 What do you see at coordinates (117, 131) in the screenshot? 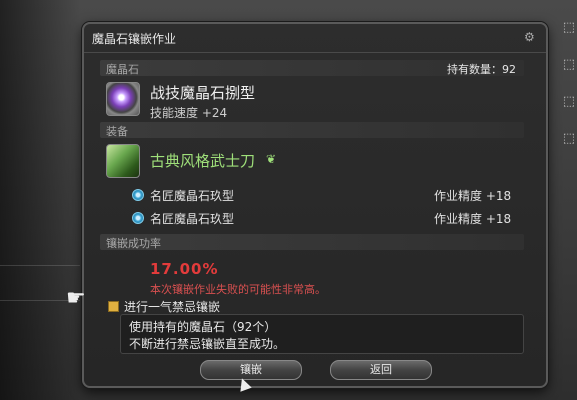
I see `equipment-section-label: 装备` at bounding box center [117, 131].